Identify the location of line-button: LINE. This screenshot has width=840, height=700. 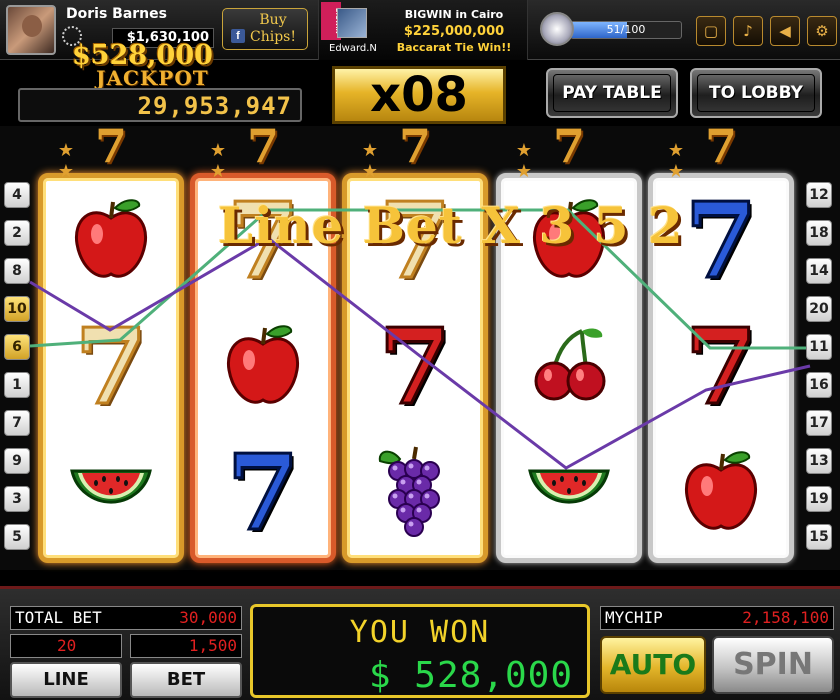
(66, 680).